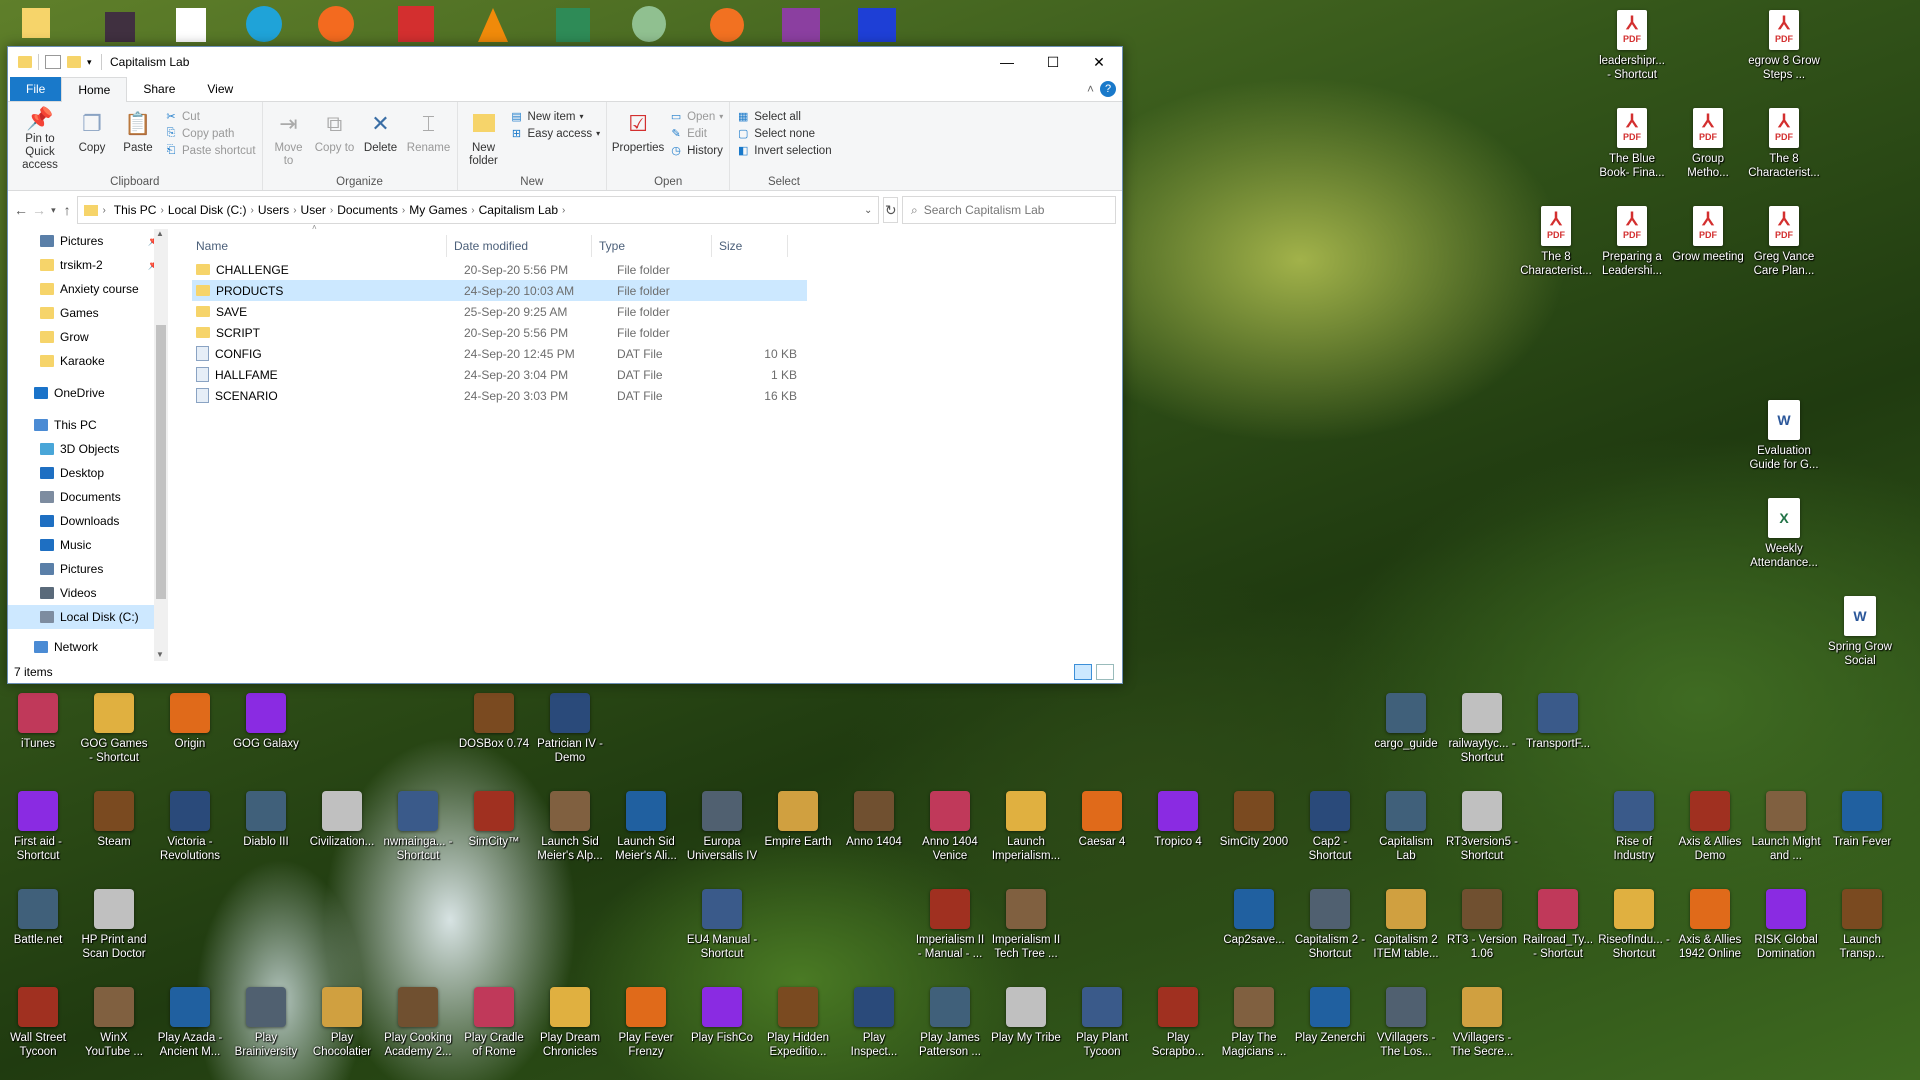 This screenshot has height=1080, width=1920. What do you see at coordinates (94, 89) in the screenshot?
I see `tab-home: Home` at bounding box center [94, 89].